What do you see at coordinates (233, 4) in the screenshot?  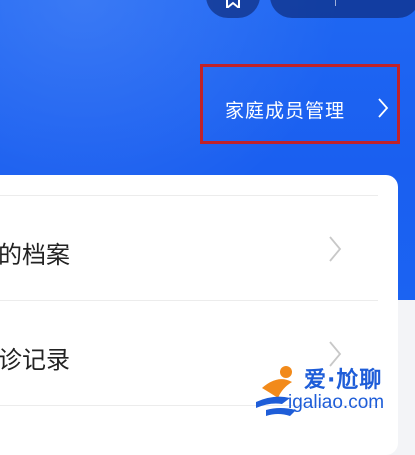 I see `star-icon` at bounding box center [233, 4].